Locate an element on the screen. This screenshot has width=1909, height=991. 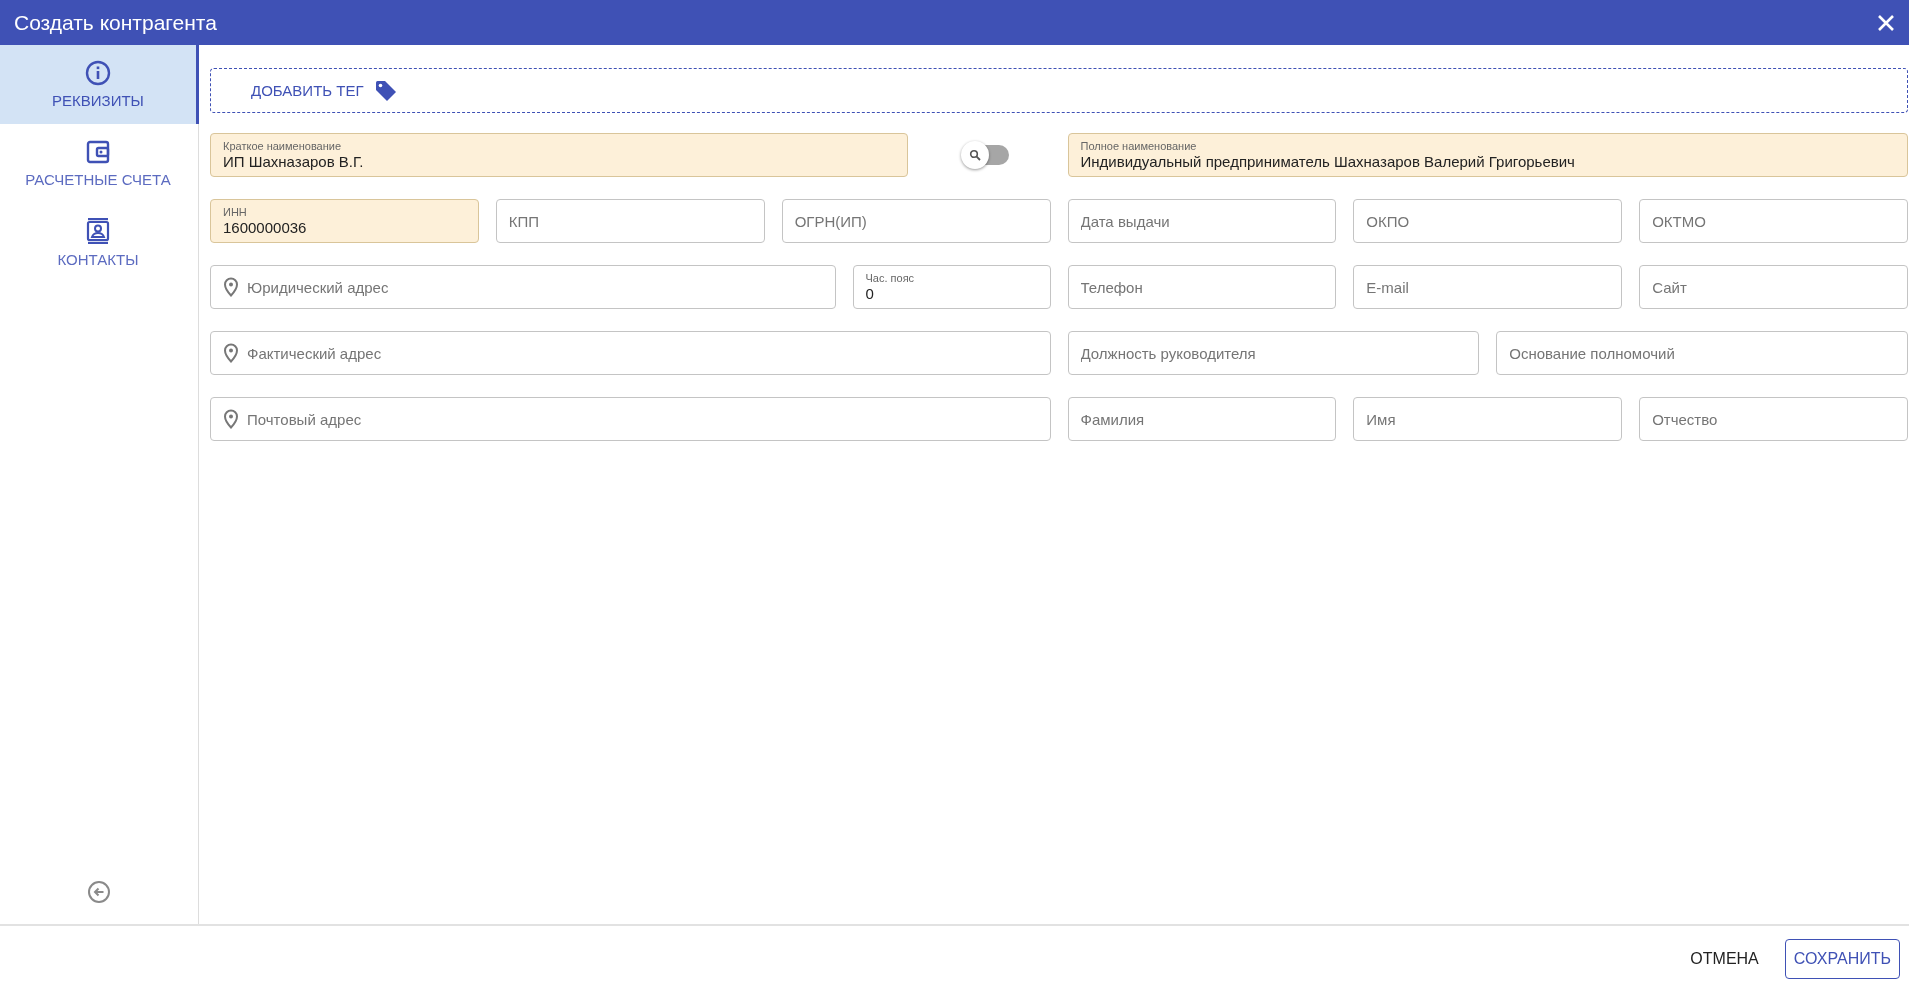
input-field: 0 is located at coordinates (951, 293).